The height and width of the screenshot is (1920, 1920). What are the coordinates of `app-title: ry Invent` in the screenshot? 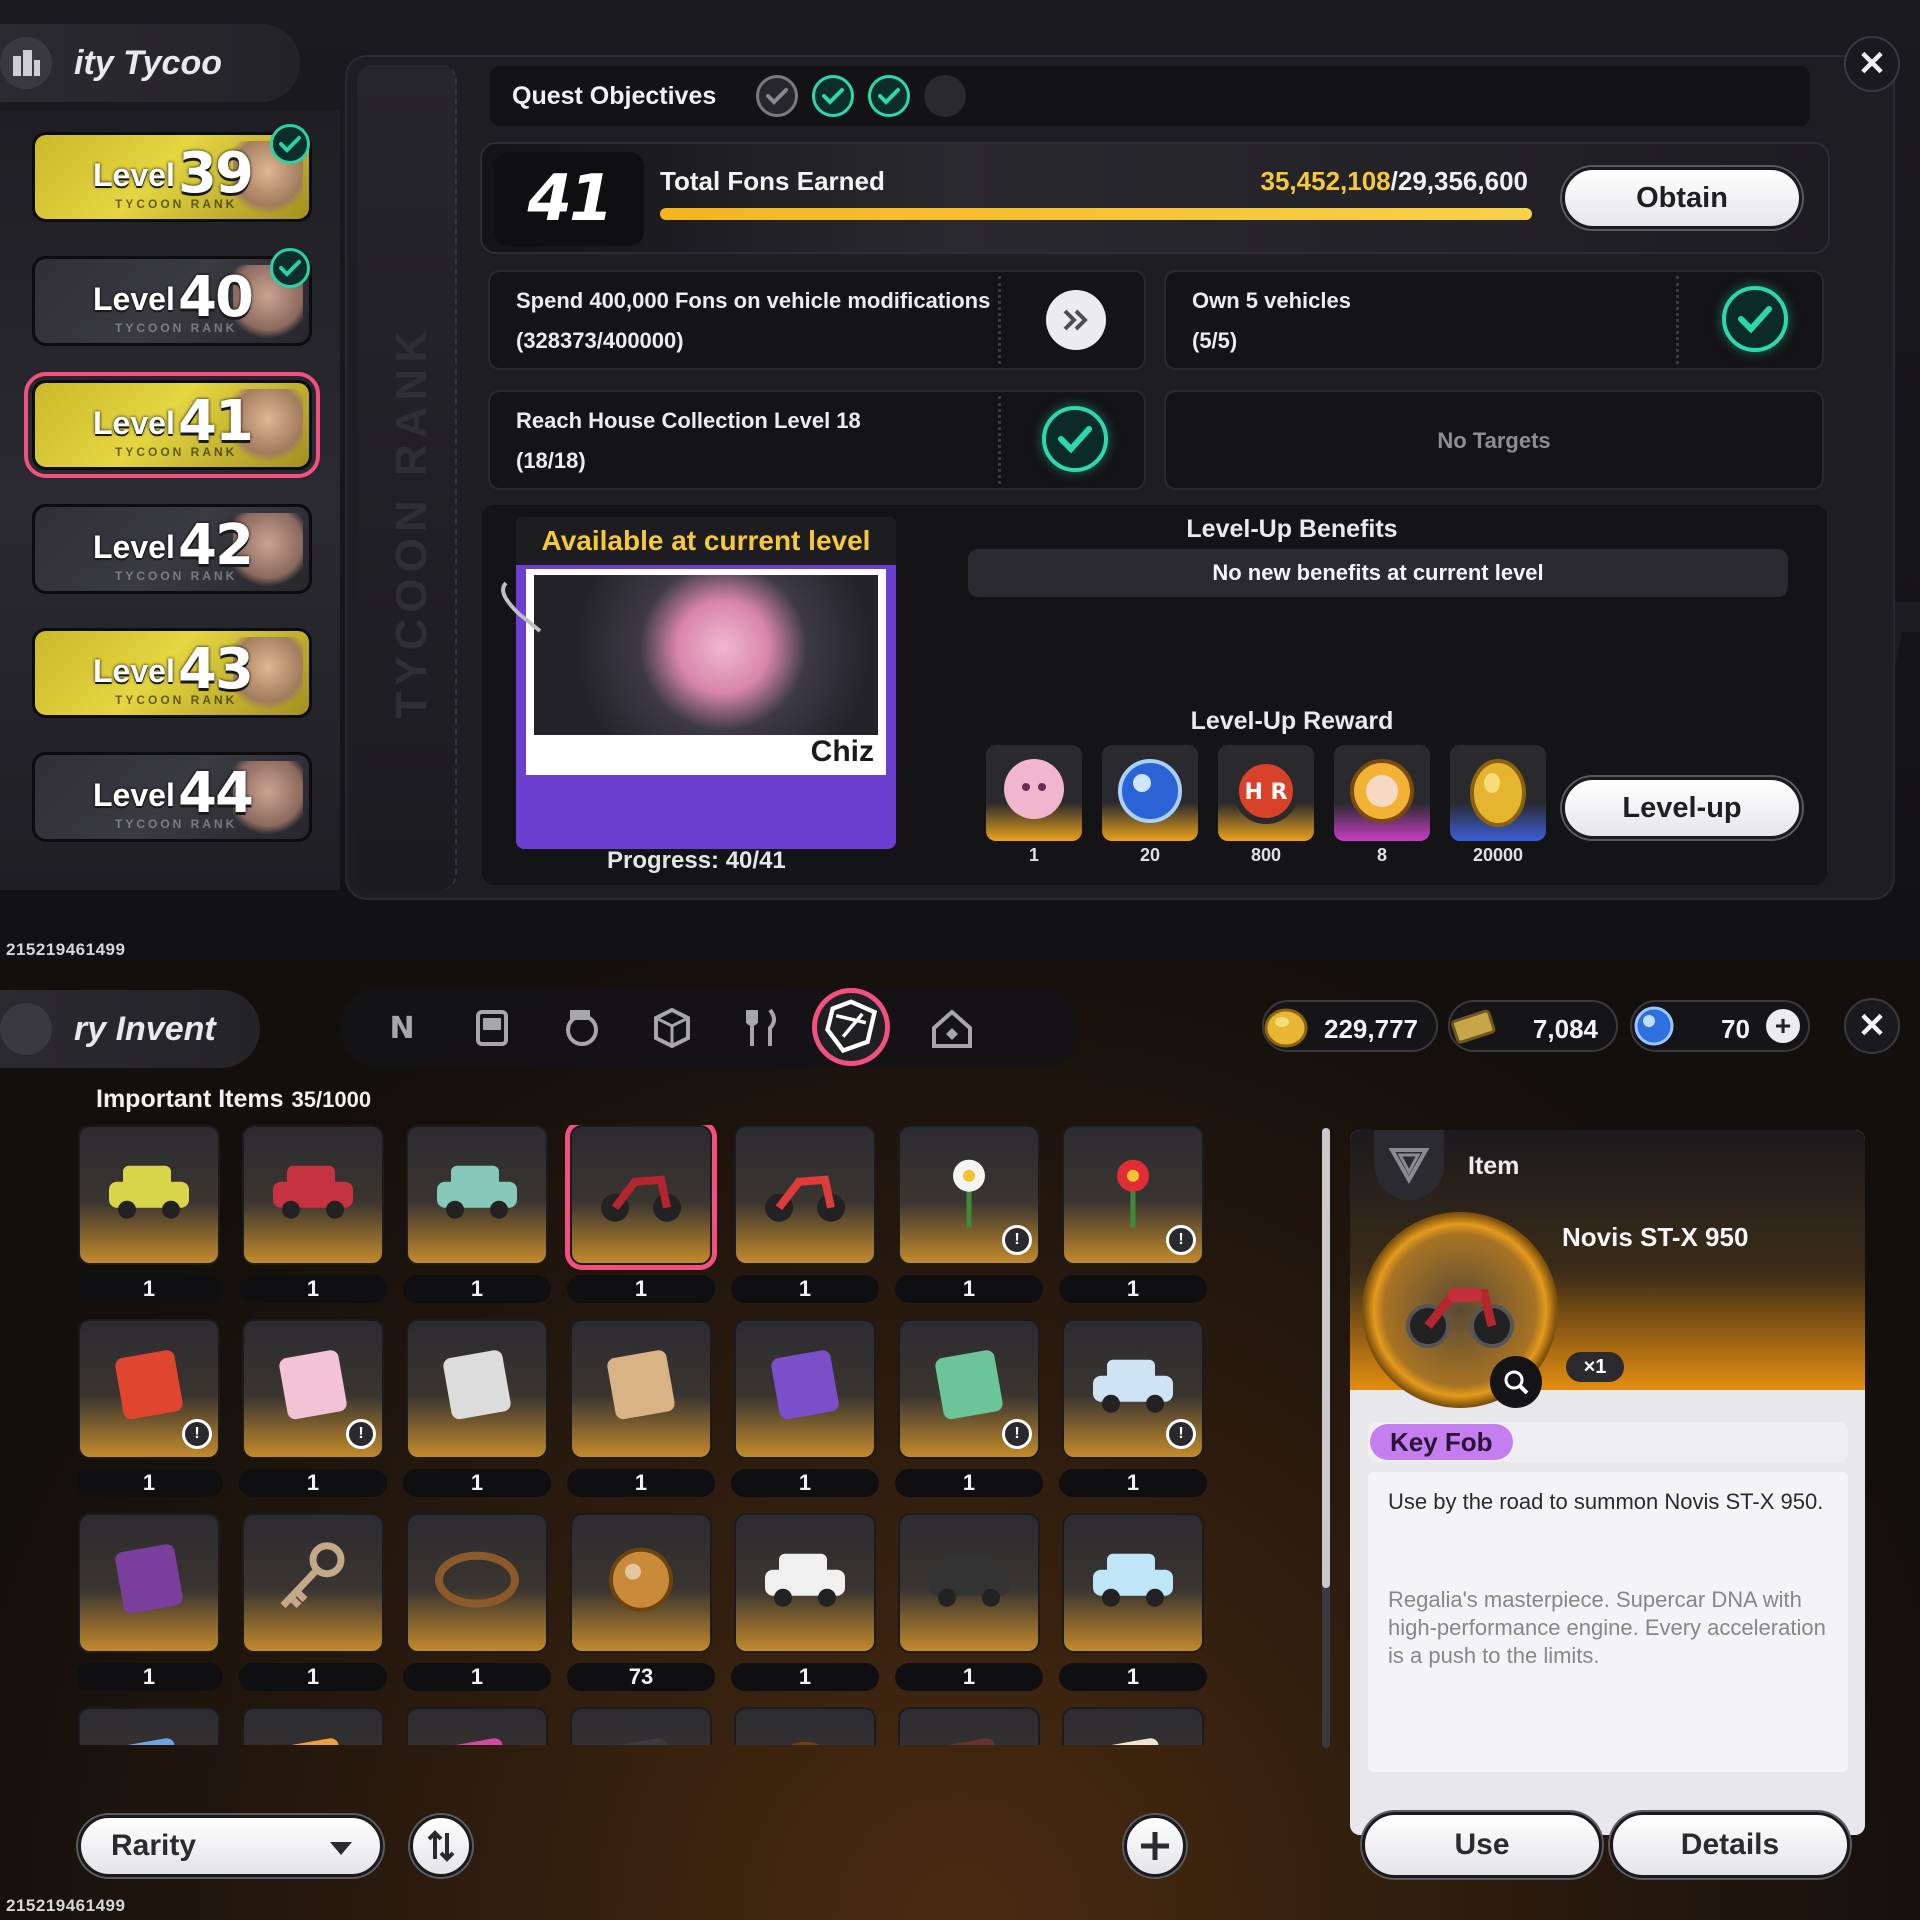 It's located at (145, 1028).